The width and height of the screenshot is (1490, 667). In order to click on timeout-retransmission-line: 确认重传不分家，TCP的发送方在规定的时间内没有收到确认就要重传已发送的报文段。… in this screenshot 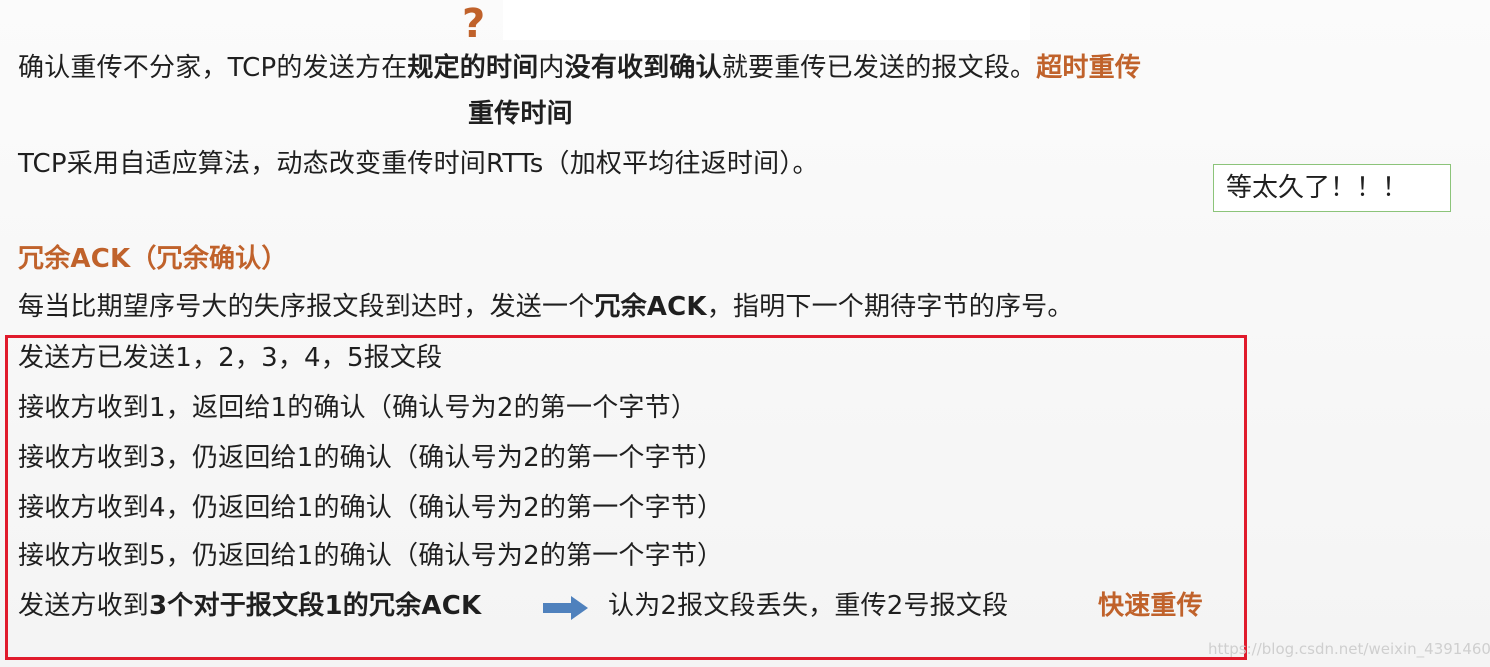, I will do `click(579, 68)`.